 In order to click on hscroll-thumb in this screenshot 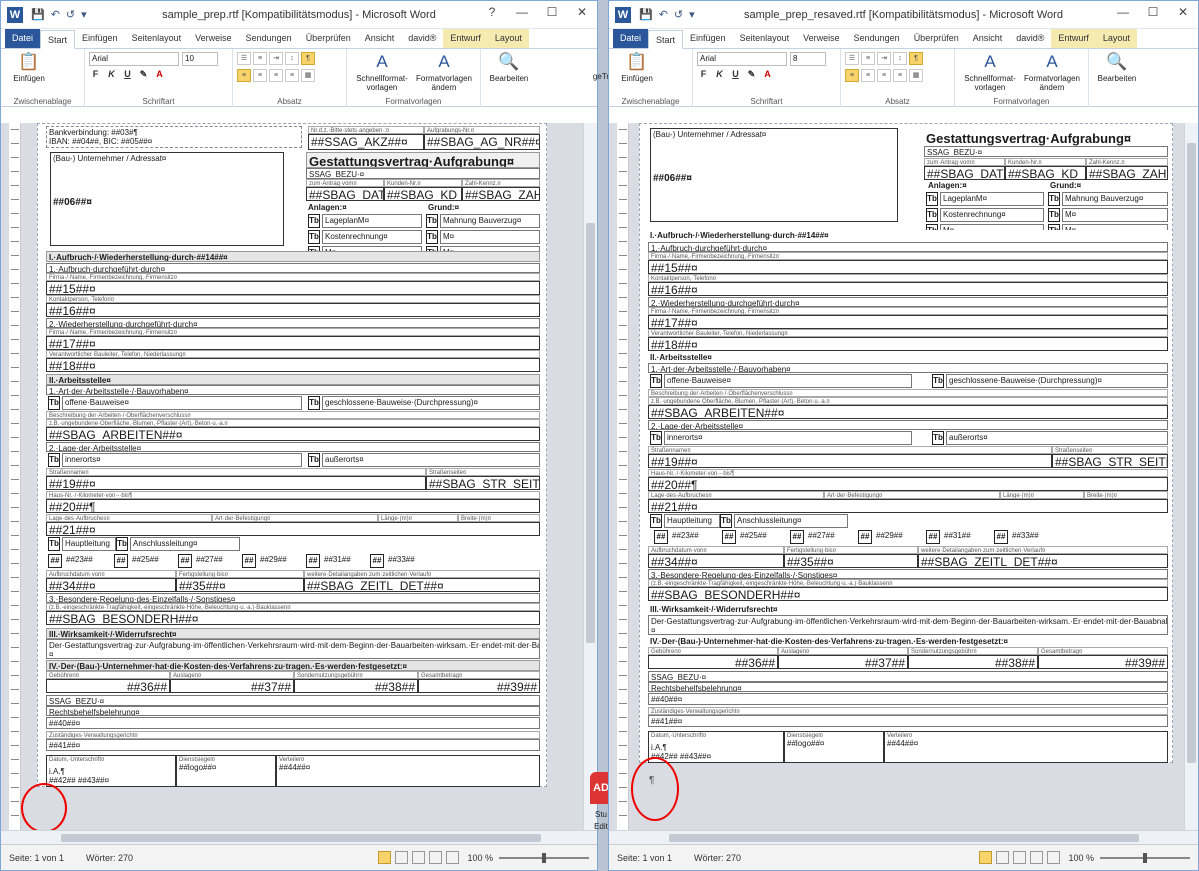, I will do `click(904, 838)`.